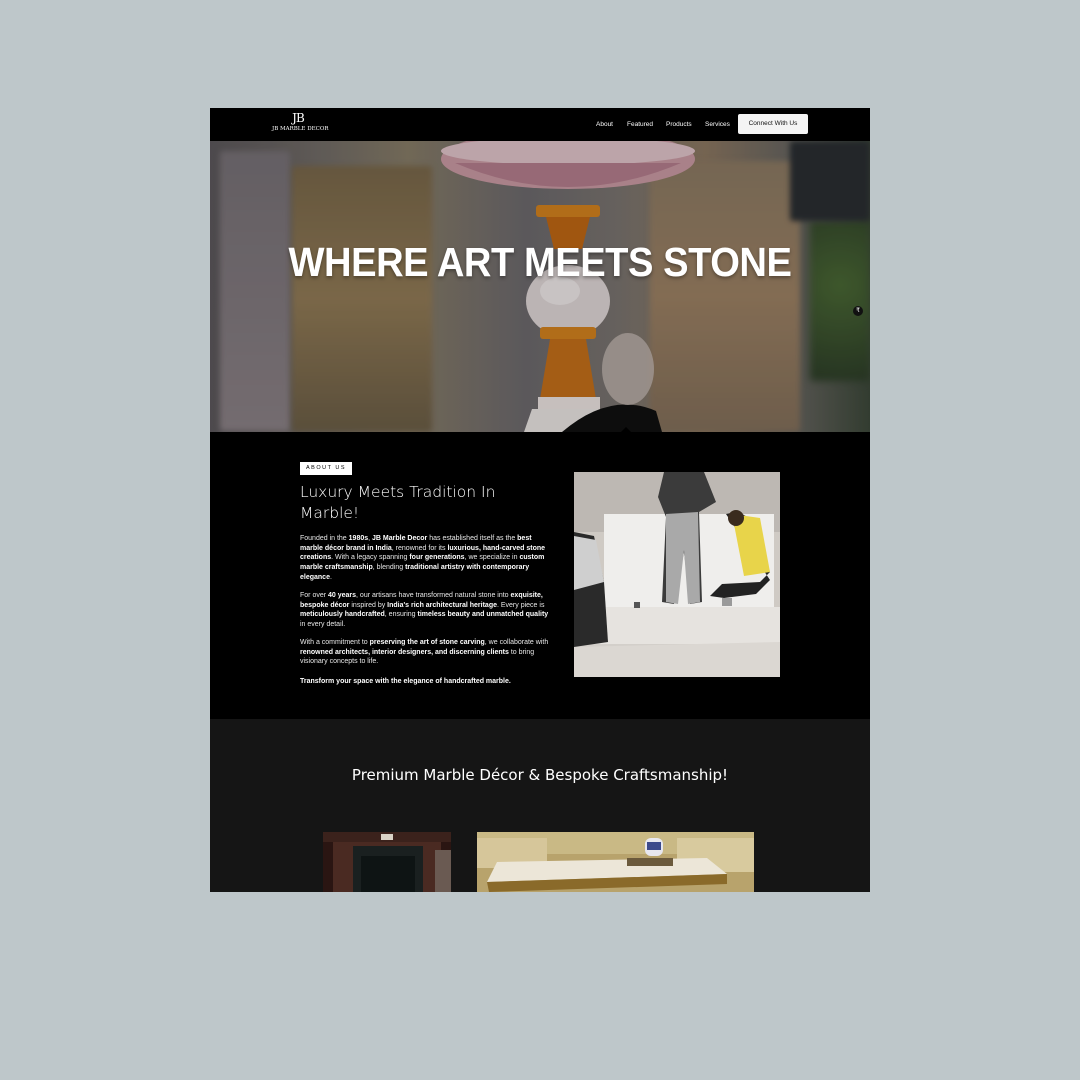 This screenshot has height=1080, width=1080. Describe the element at coordinates (516, 642) in the screenshot. I see `text-run: , we collaborate with` at that location.